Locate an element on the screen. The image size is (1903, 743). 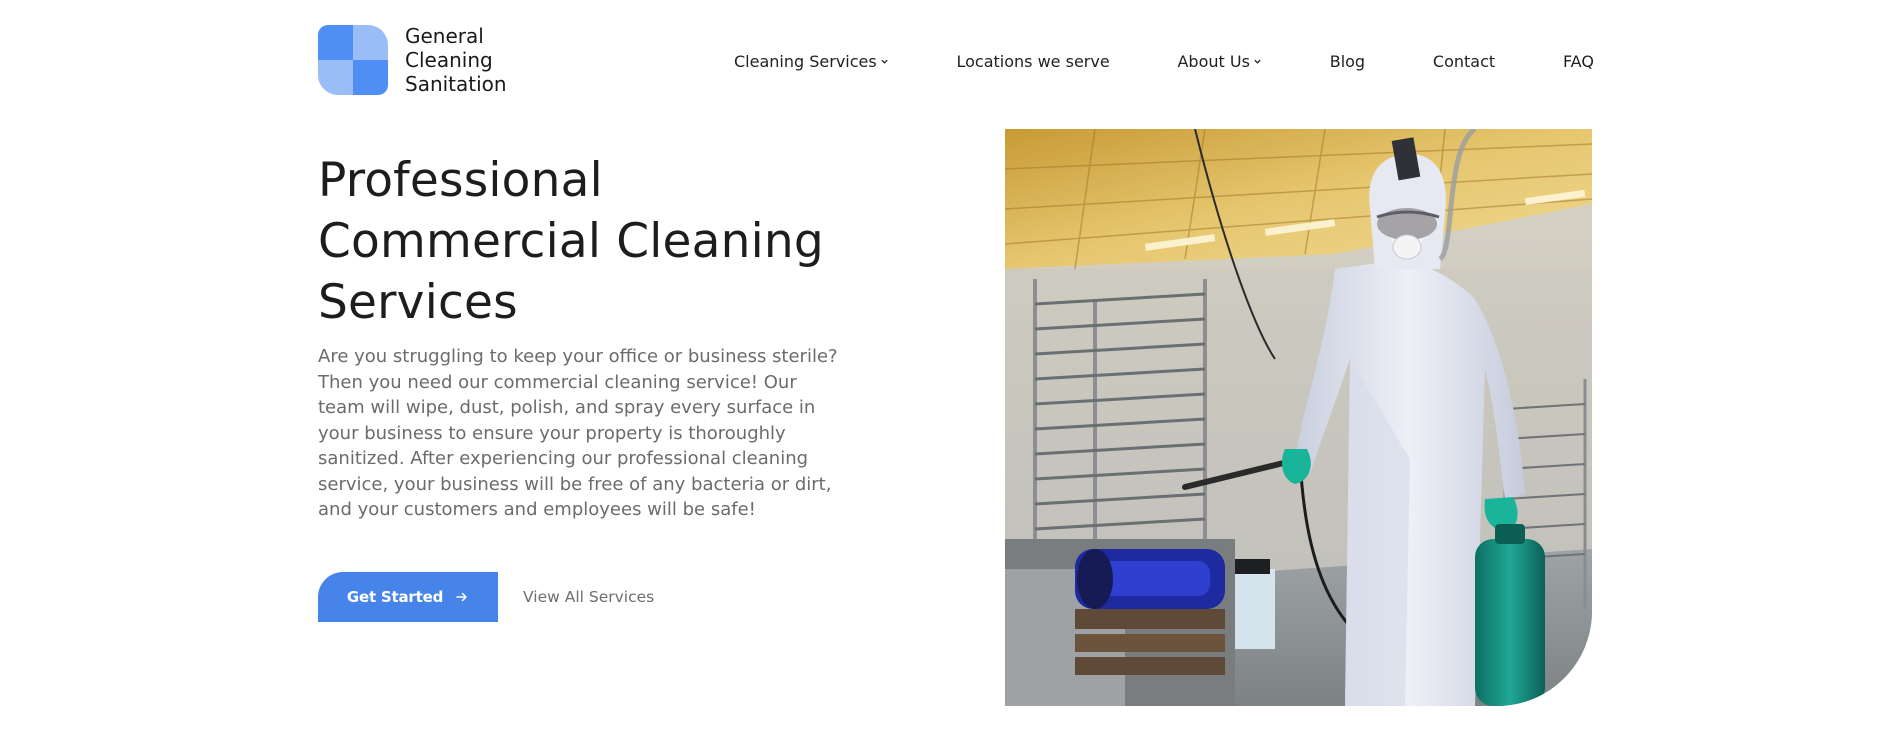
get-started-label: Get Started is located at coordinates (395, 597).